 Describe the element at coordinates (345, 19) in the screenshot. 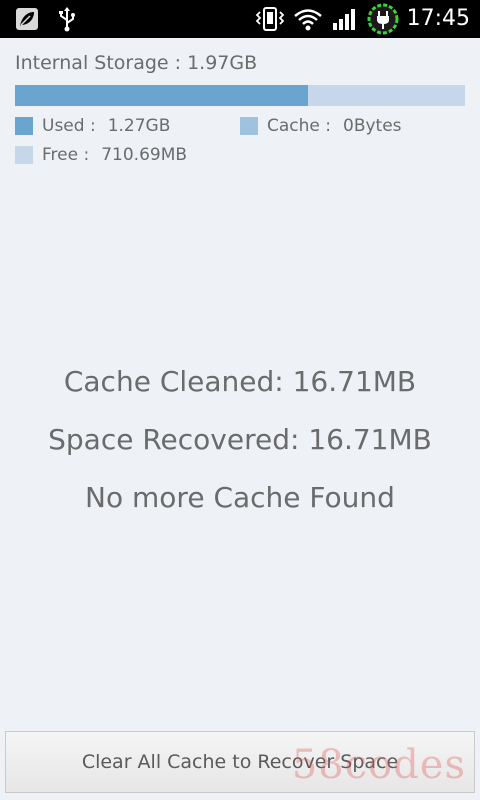

I see `signal-icon` at that location.